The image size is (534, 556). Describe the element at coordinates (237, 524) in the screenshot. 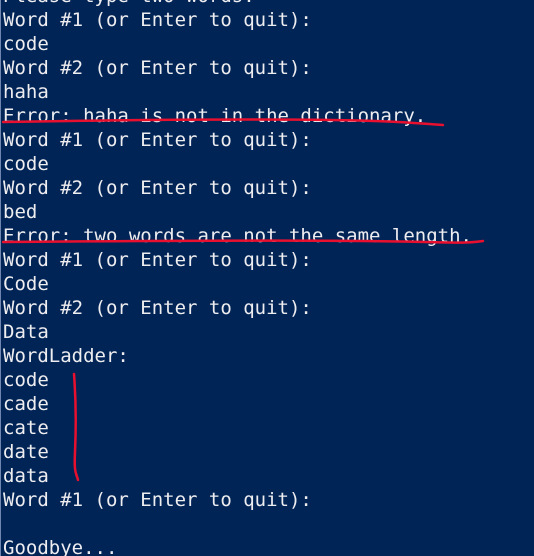

I see `blank-line` at that location.